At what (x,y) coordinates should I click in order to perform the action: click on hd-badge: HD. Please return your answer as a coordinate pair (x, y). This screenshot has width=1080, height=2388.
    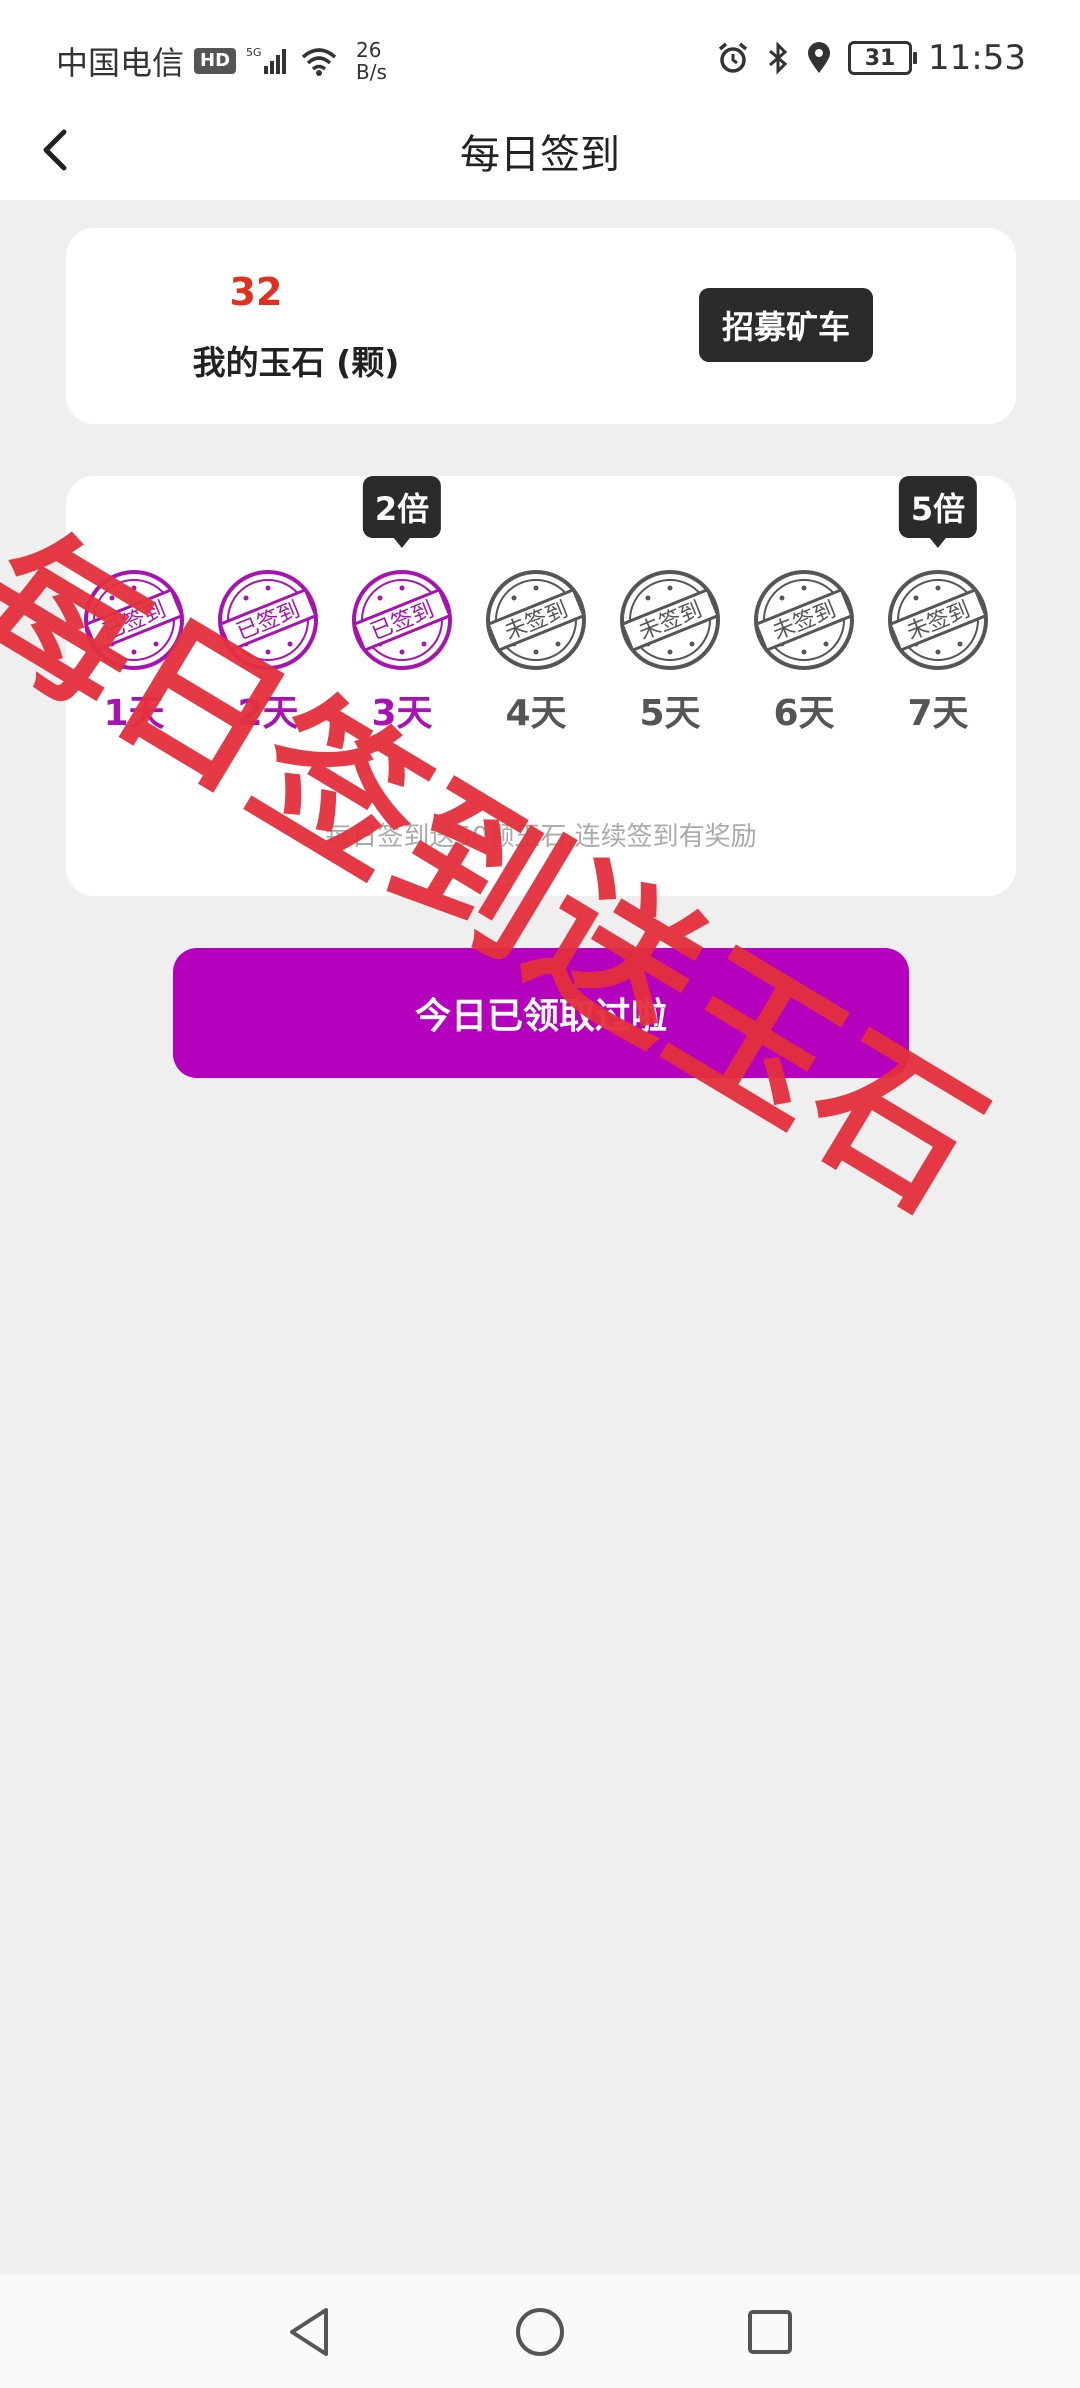
    Looking at the image, I should click on (215, 61).